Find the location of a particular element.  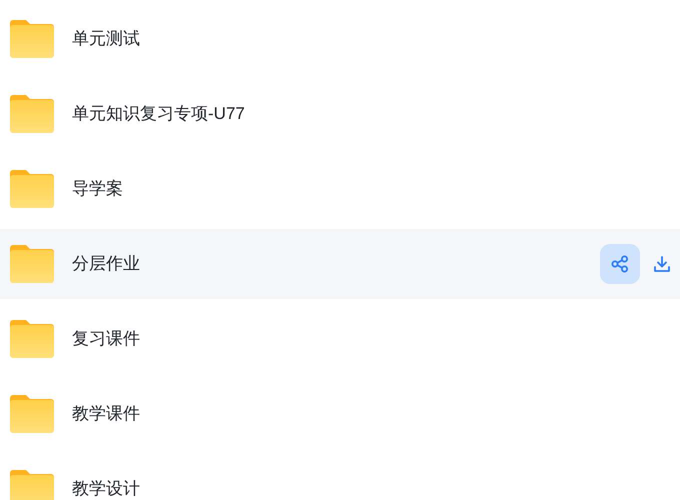

folder-name: 分层作业 is located at coordinates (106, 264).